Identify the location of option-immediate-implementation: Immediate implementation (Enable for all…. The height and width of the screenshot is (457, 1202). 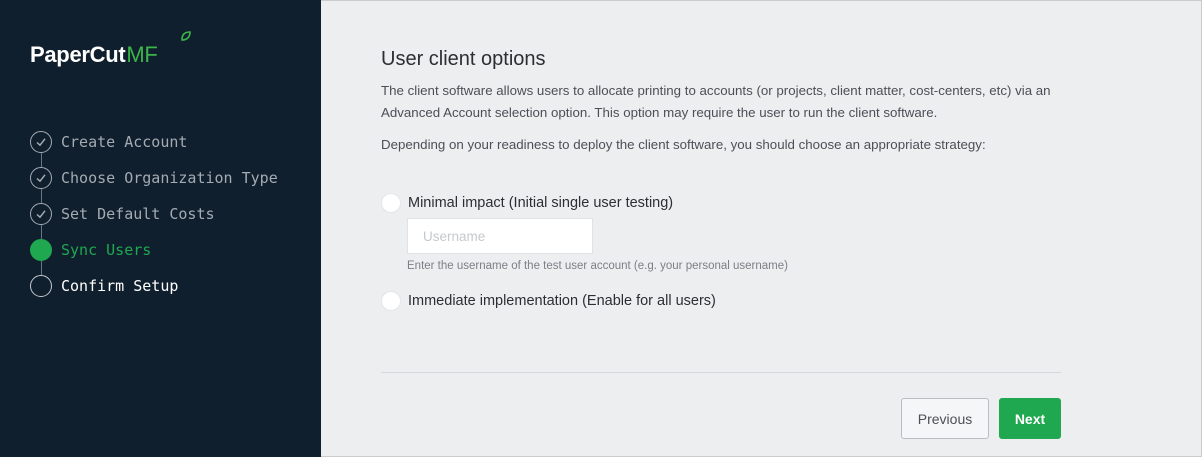
(548, 301).